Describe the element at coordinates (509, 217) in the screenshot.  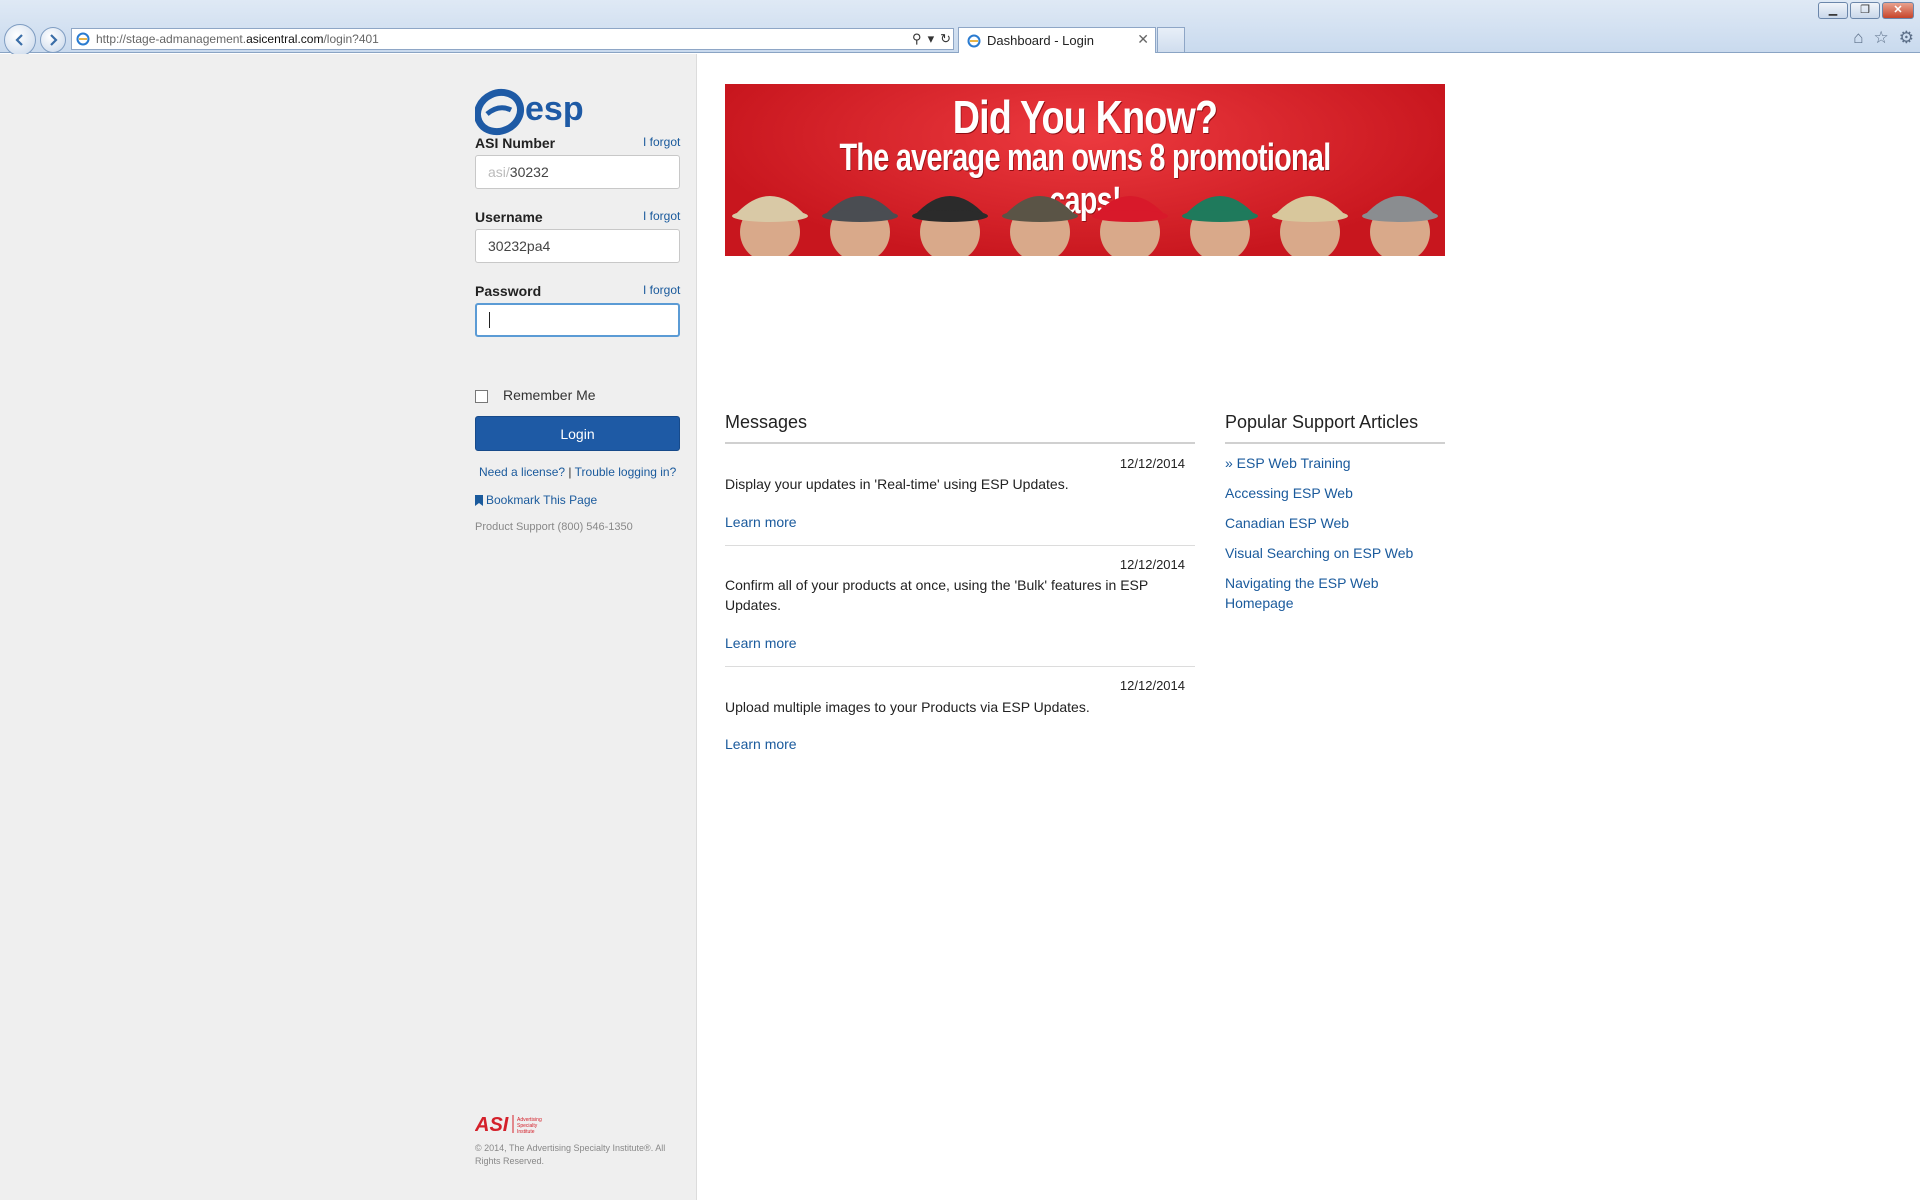
I see `username-label: Username` at that location.